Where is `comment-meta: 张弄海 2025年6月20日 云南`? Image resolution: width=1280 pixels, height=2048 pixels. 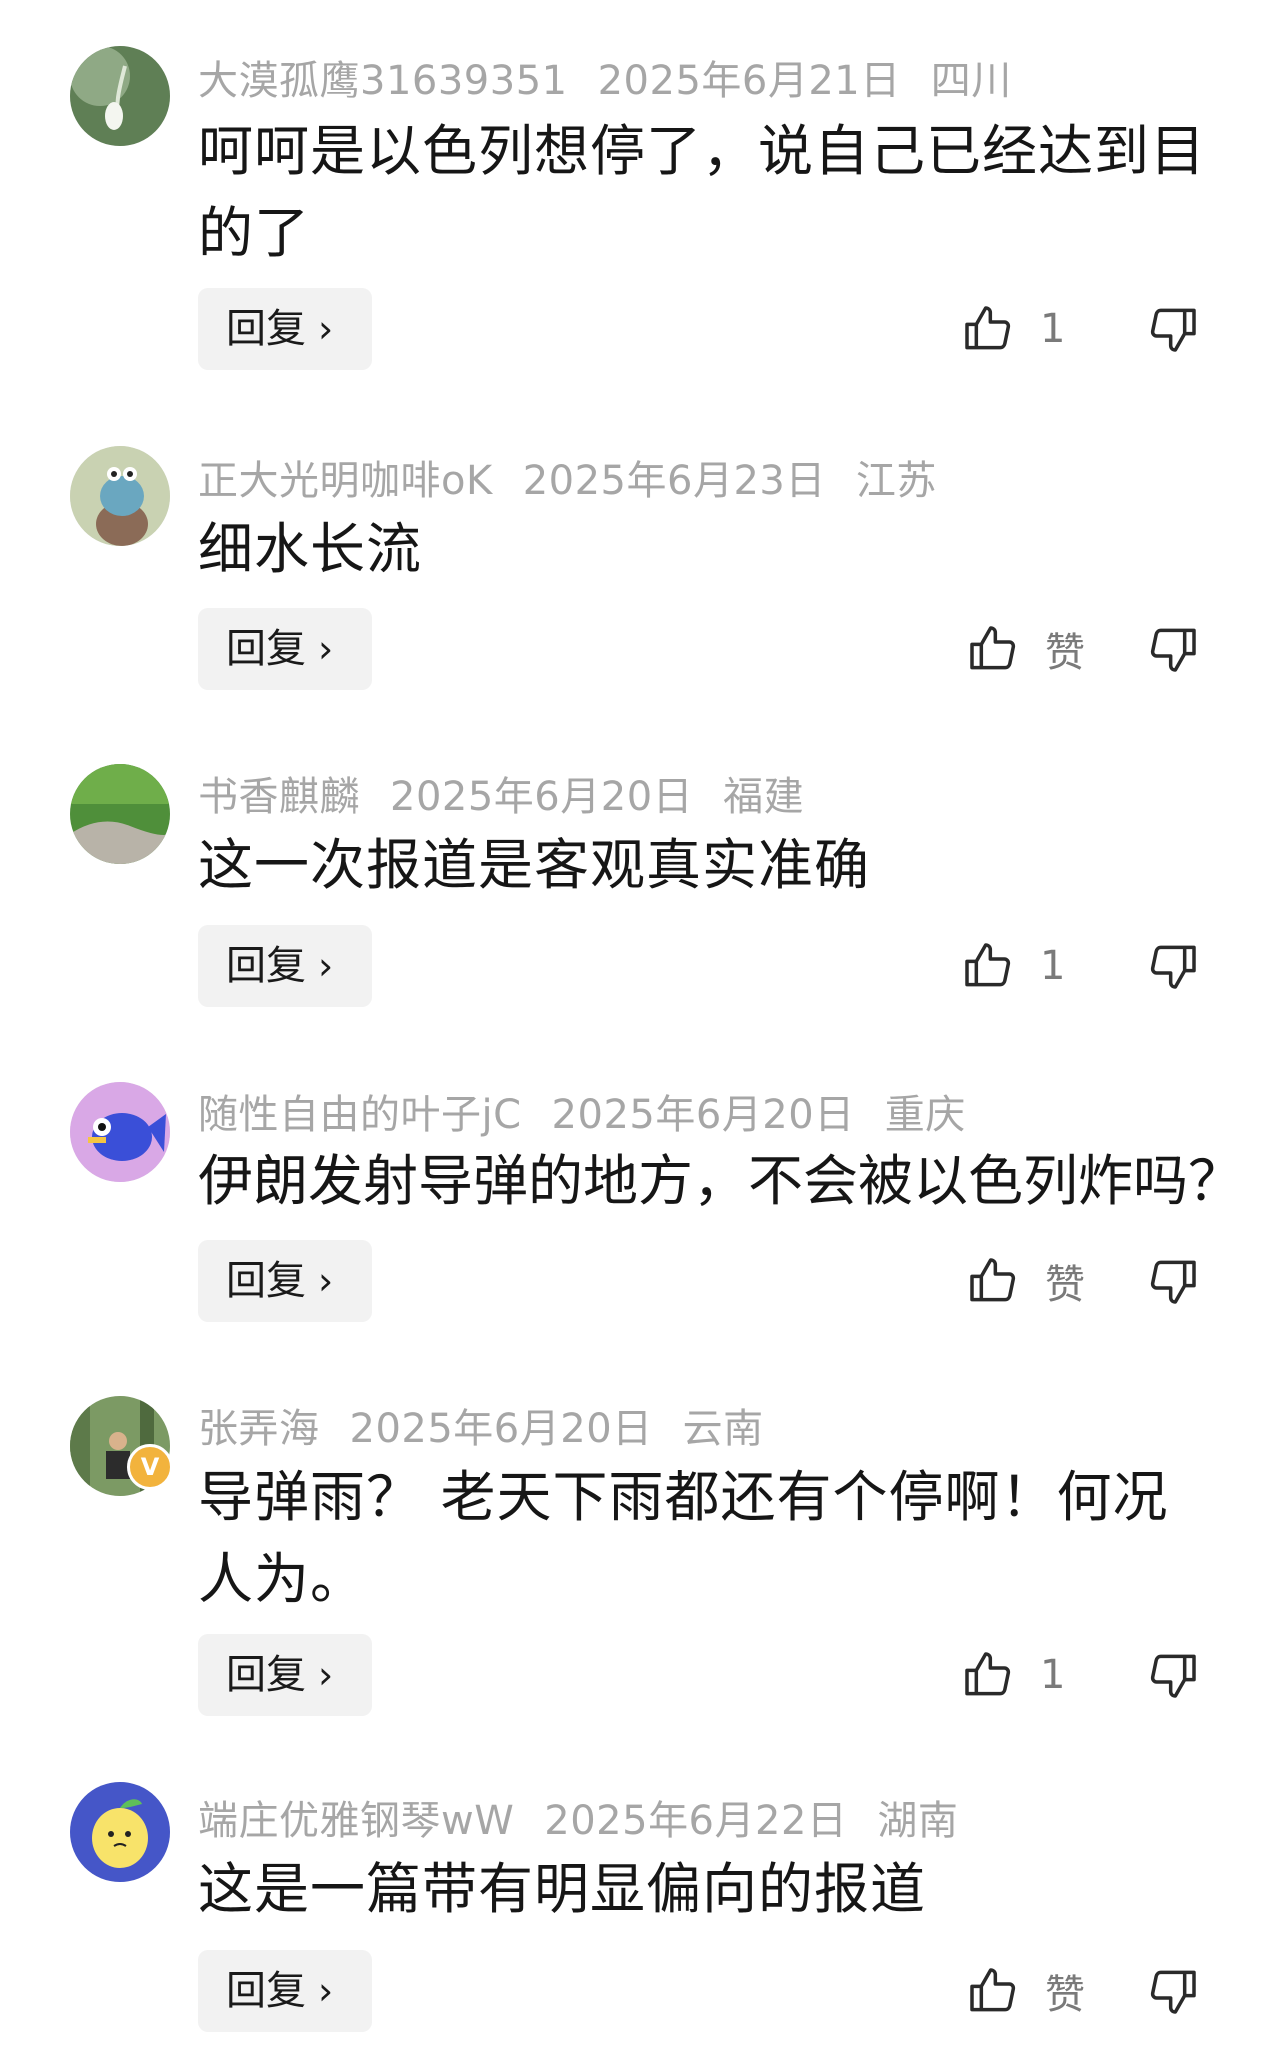
comment-meta: 张弄海 2025年6月20日 云南 is located at coordinates (496, 1425).